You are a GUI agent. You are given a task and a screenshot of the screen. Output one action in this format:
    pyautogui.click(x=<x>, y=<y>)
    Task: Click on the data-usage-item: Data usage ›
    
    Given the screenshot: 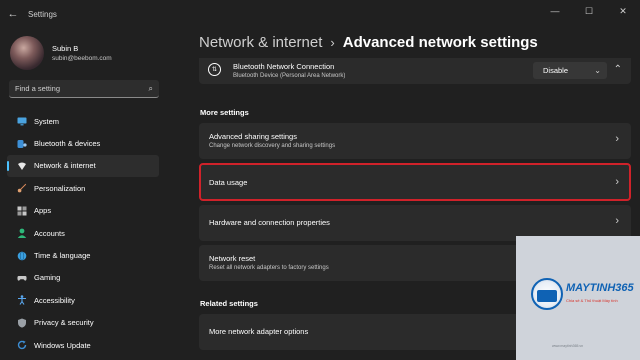 What is the action you would take?
    pyautogui.click(x=415, y=182)
    